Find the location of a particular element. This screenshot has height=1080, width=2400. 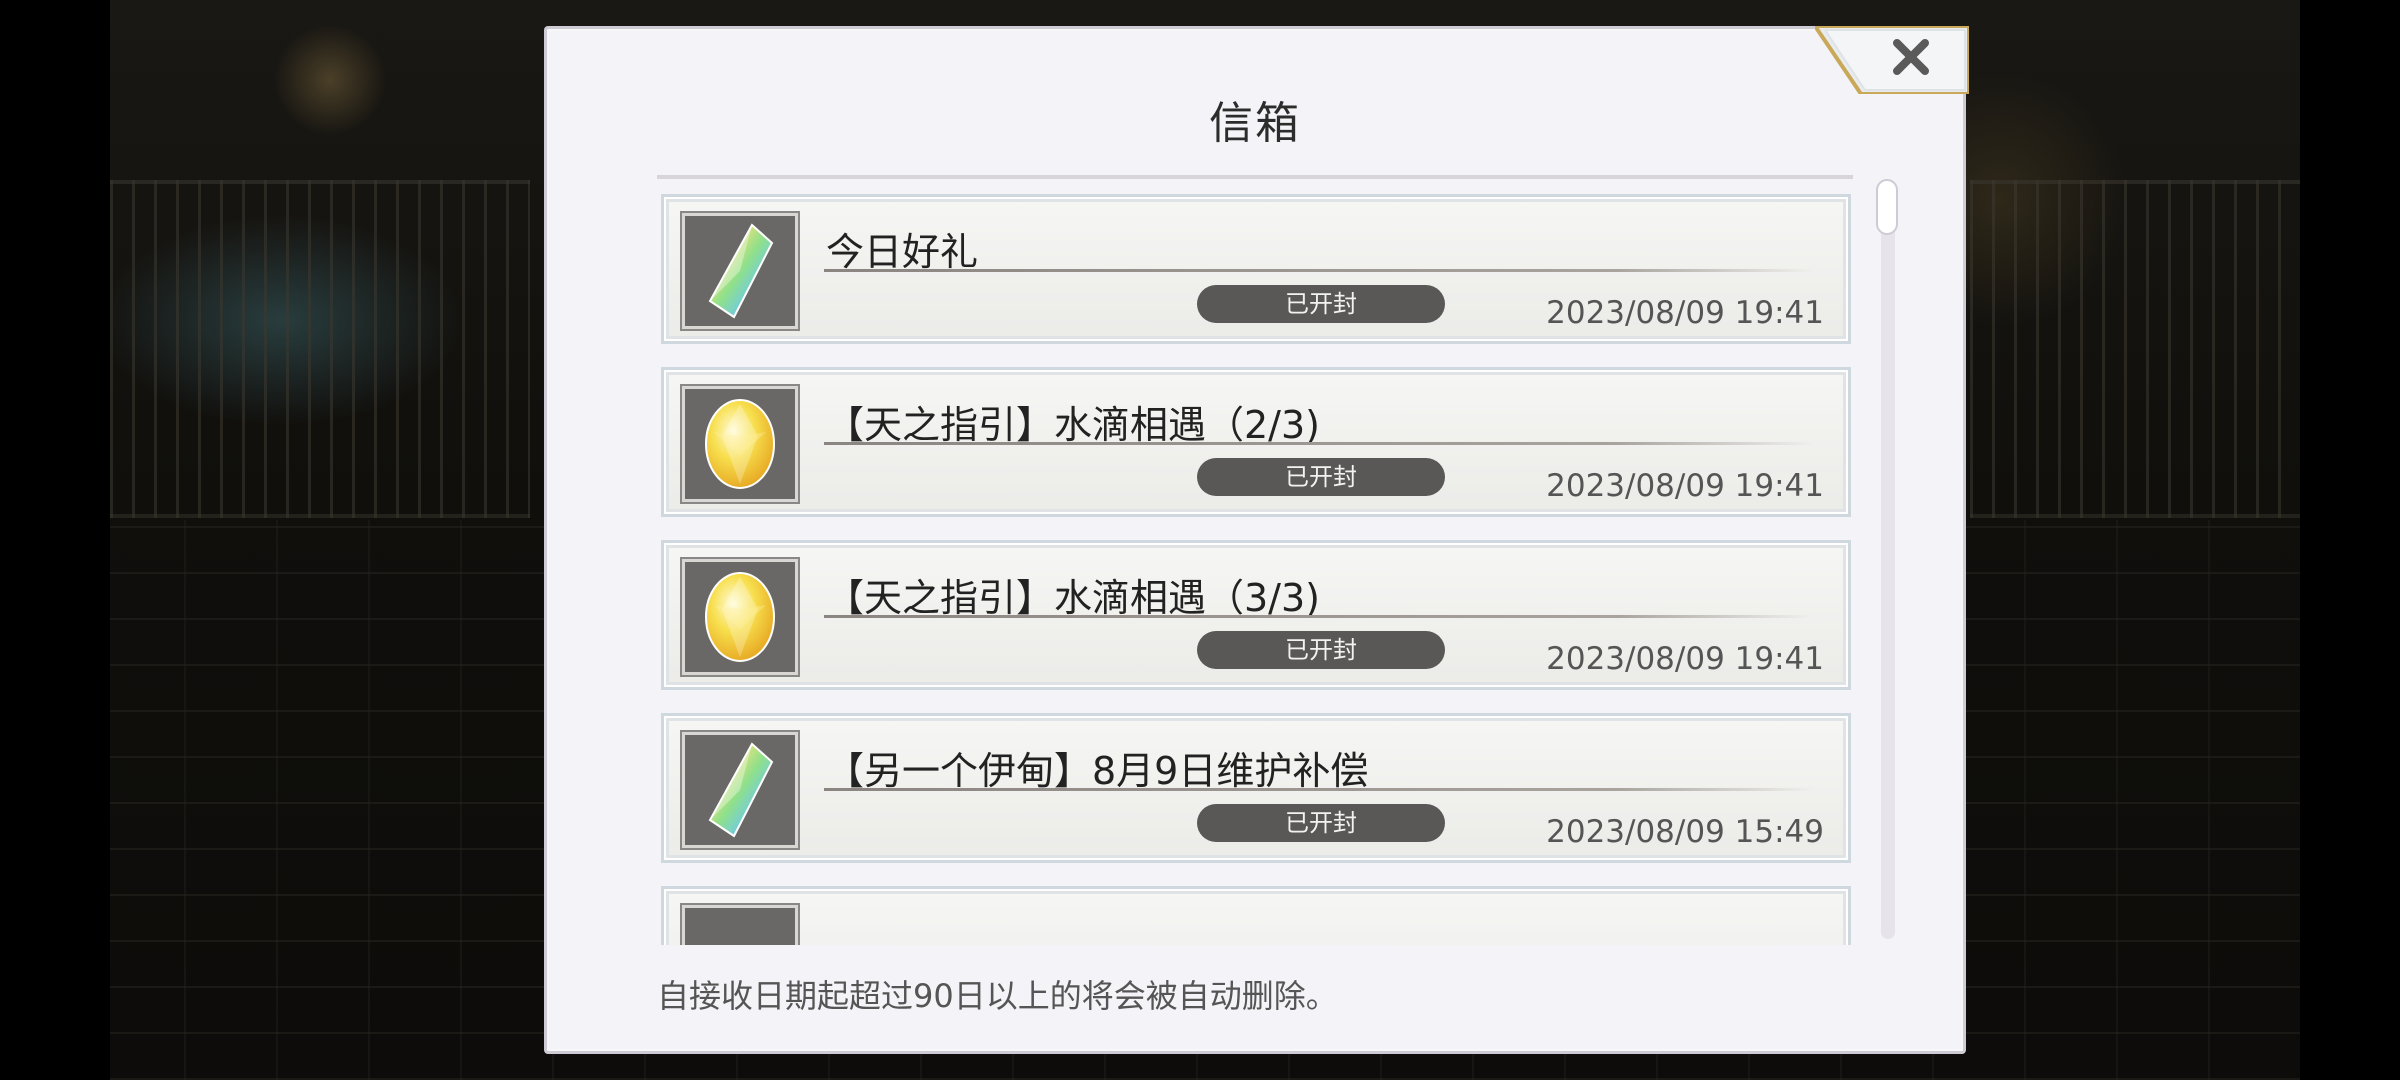

iron-fence-right is located at coordinates (2135, 349).